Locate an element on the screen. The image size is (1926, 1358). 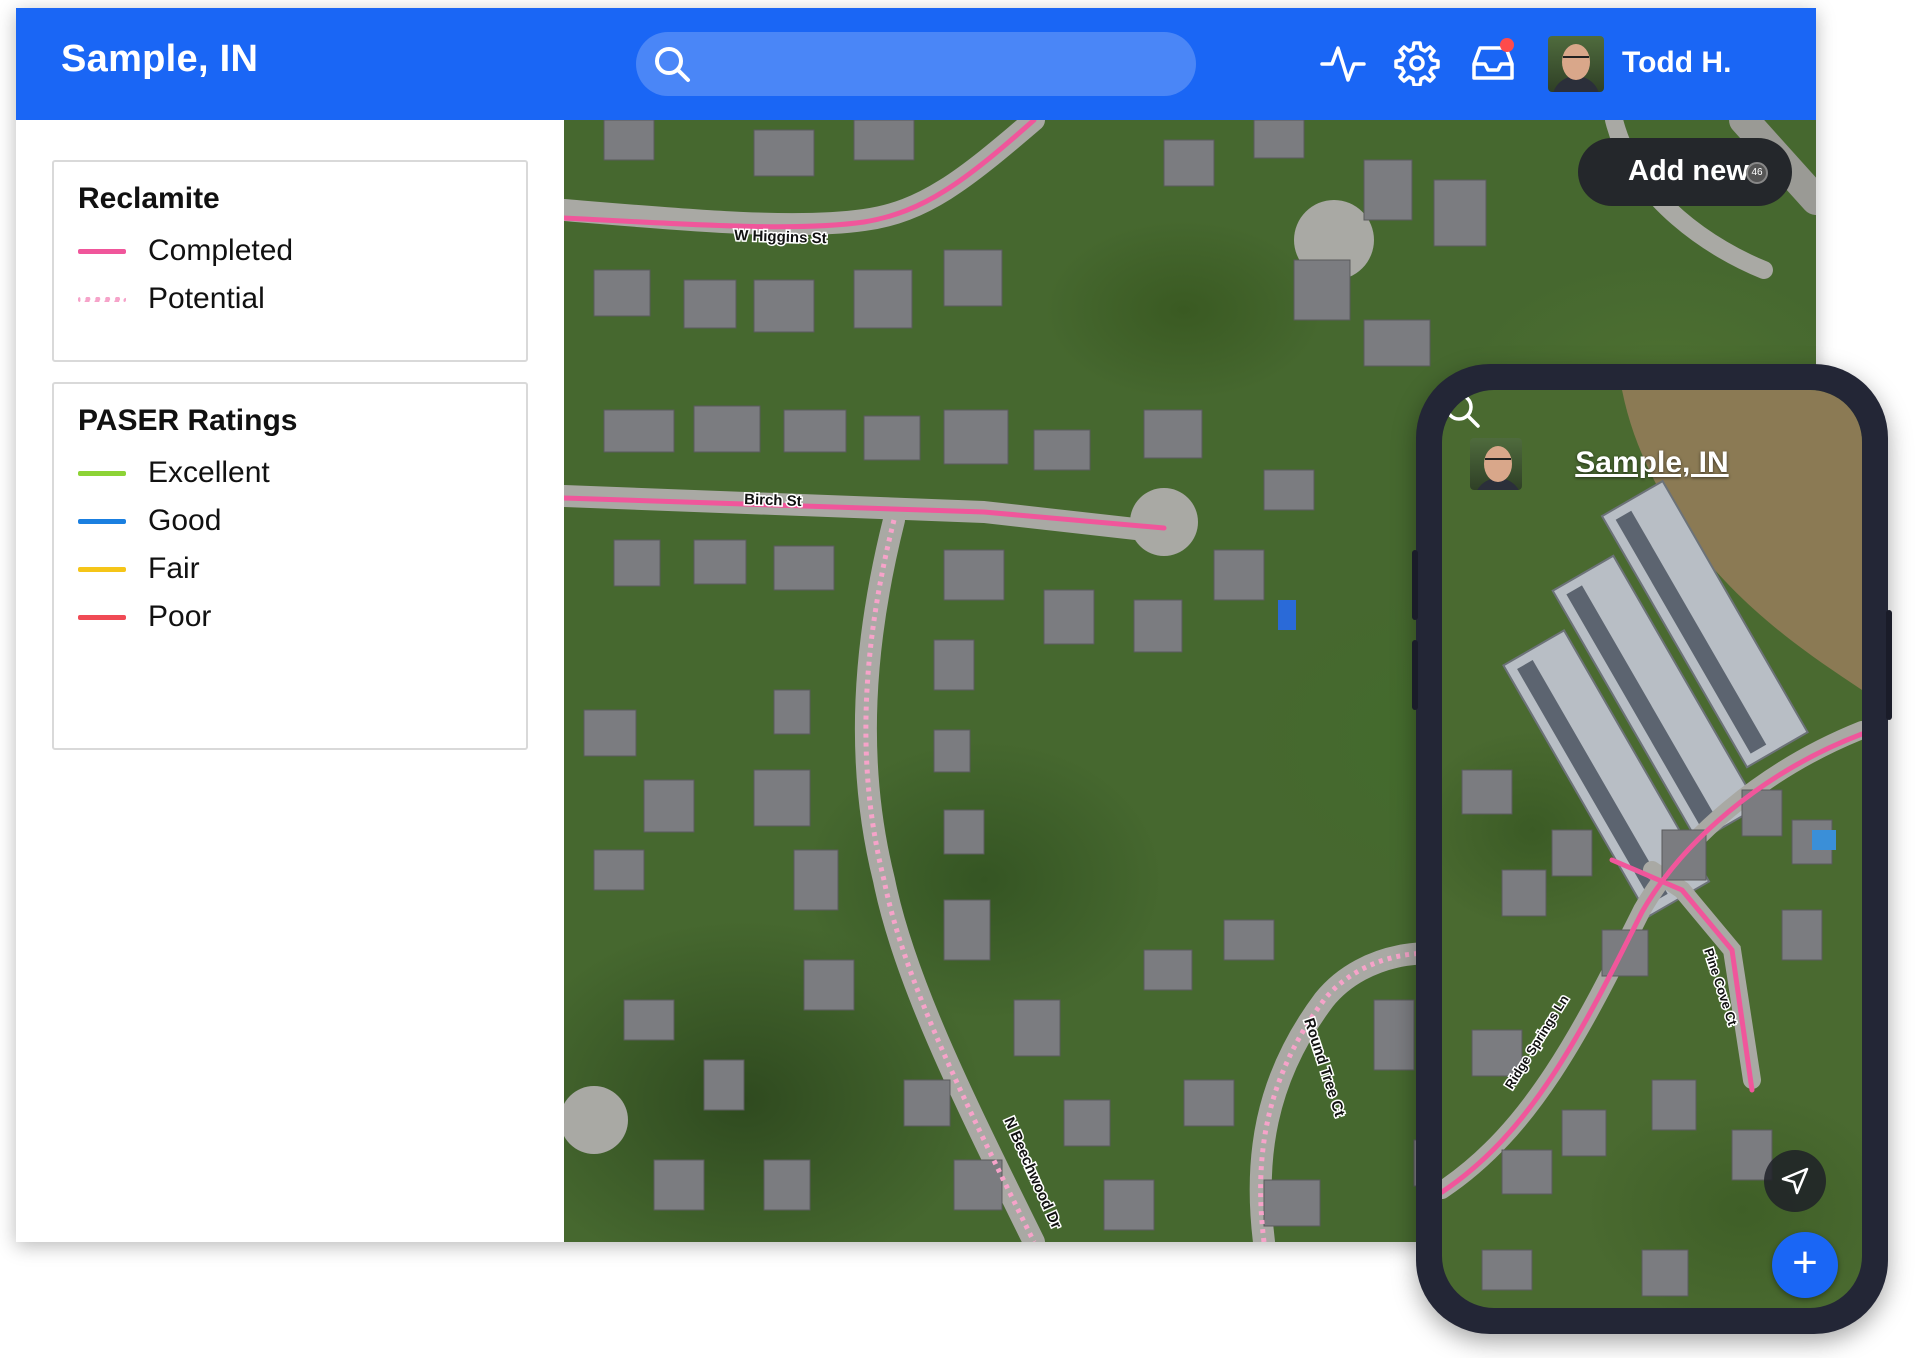
legend-title: PASER Ratings is located at coordinates (188, 420).